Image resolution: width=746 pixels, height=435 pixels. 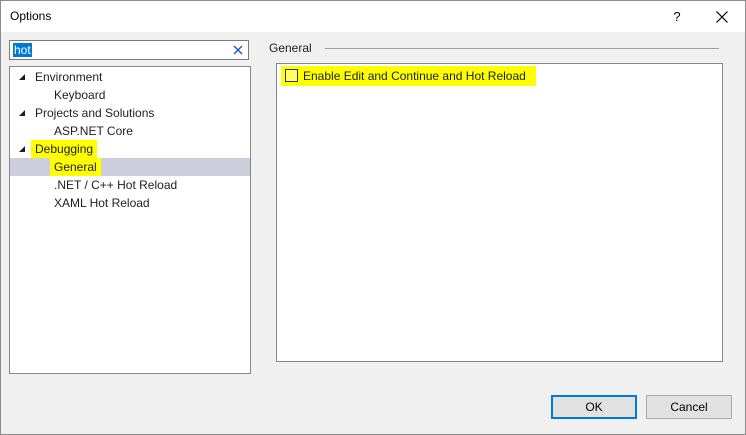 What do you see at coordinates (93, 131) in the screenshot?
I see `tree-item-label: ASP.NET Core` at bounding box center [93, 131].